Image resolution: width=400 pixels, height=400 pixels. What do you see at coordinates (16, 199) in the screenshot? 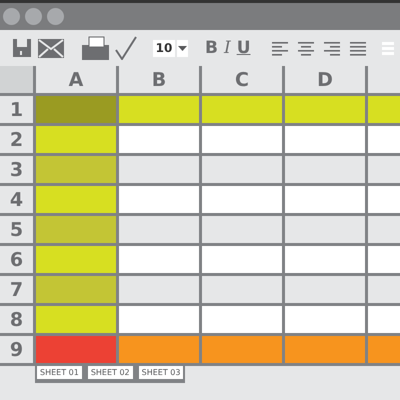
I see `row-header: 4` at bounding box center [16, 199].